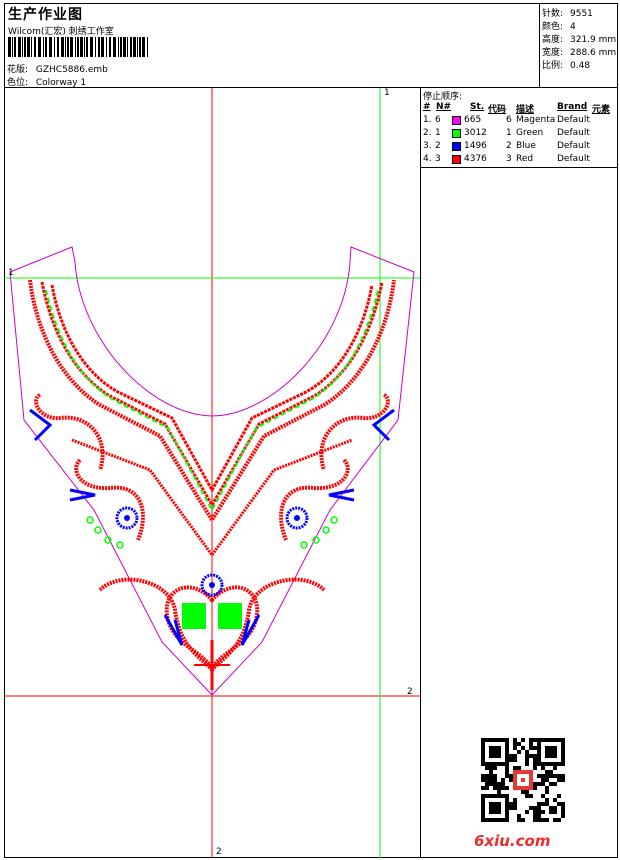  I want to click on red-horizontal-guide-label: 2, so click(410, 692).